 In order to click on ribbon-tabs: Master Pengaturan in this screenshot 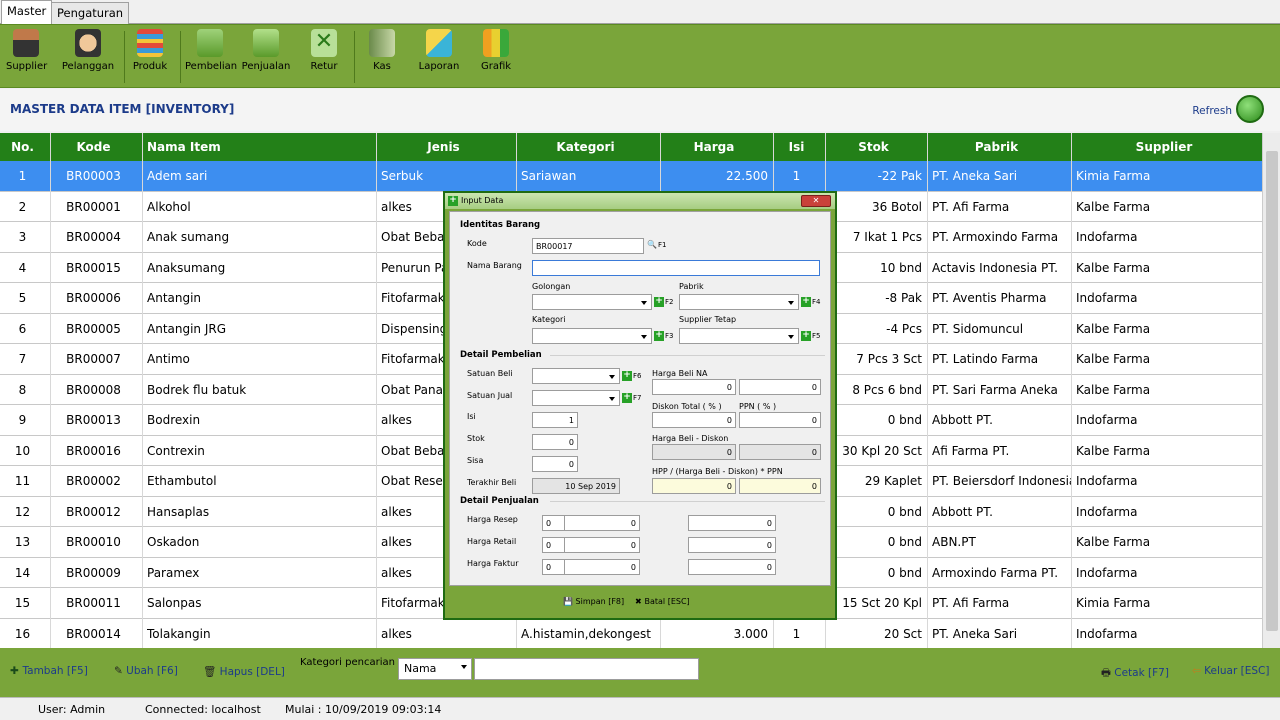, I will do `click(640, 12)`.